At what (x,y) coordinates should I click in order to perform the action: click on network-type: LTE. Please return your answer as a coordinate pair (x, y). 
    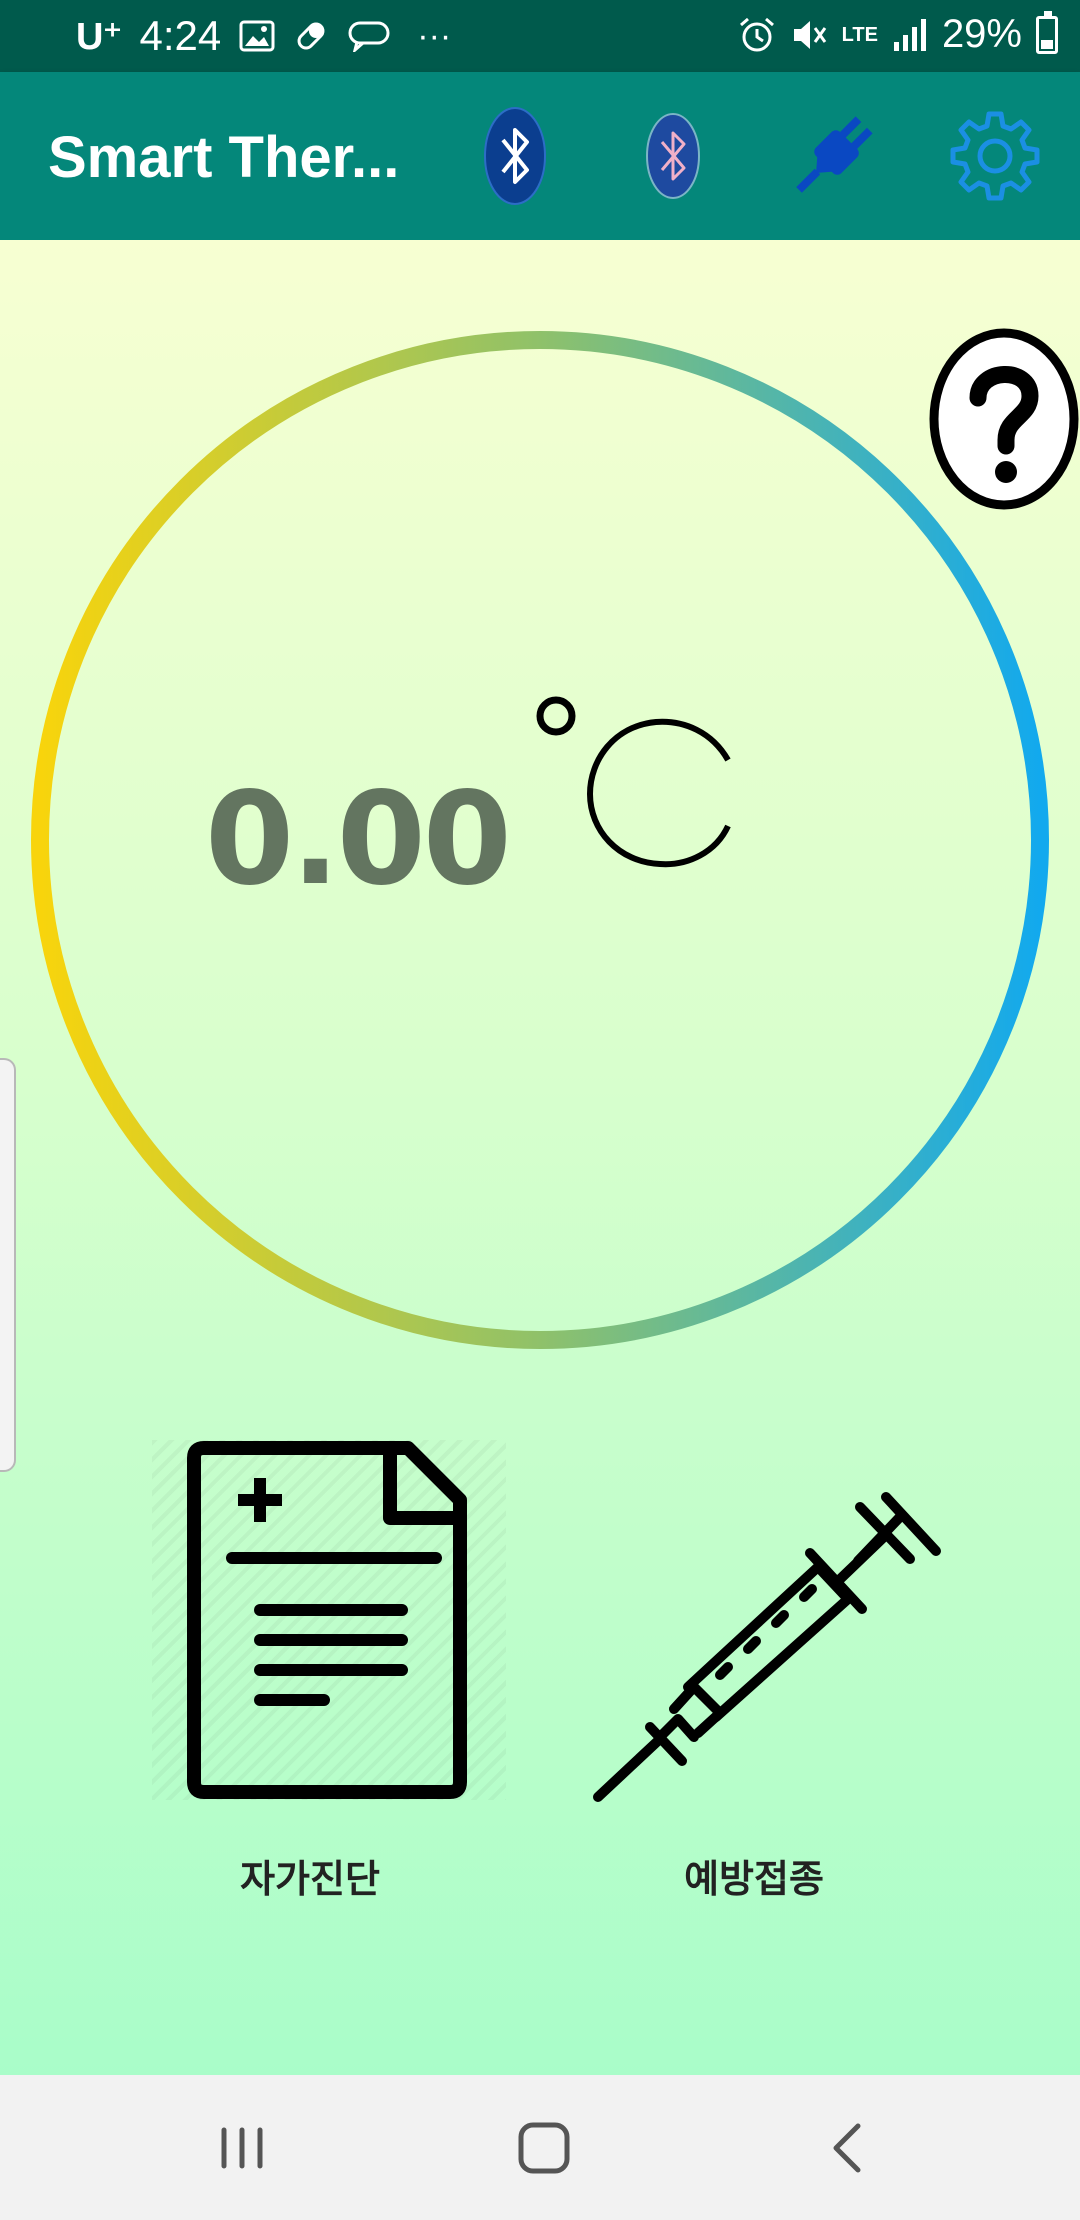
    Looking at the image, I should click on (859, 34).